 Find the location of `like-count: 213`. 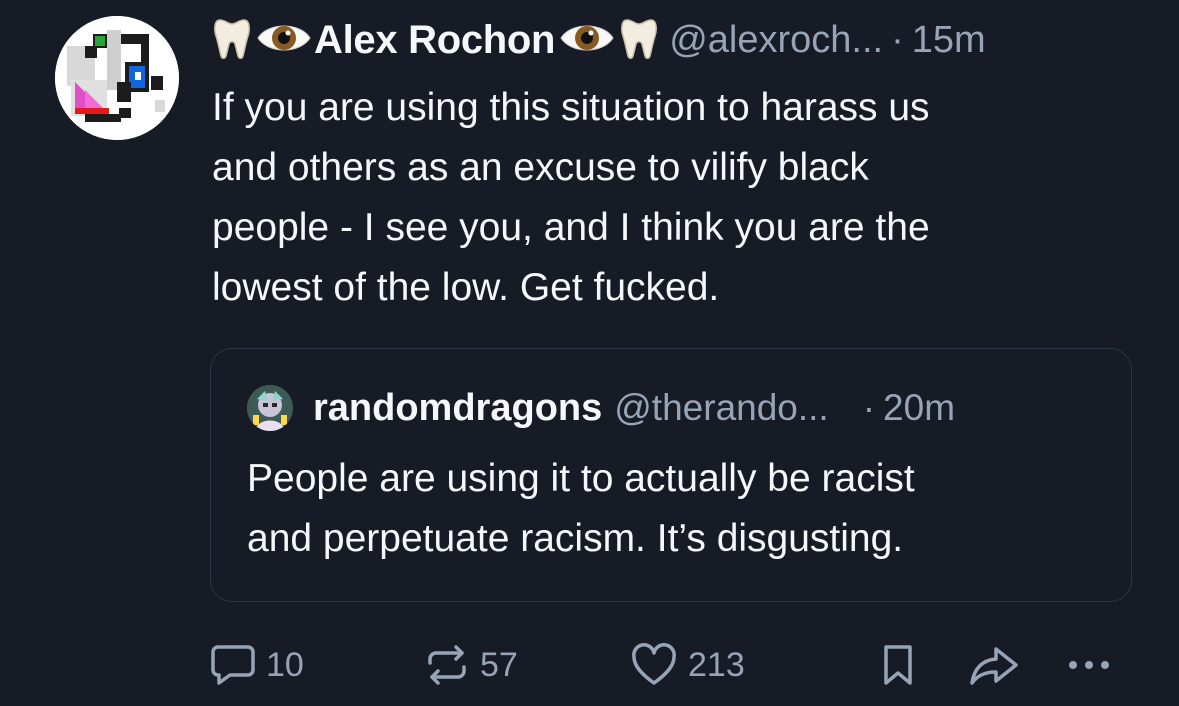

like-count: 213 is located at coordinates (716, 664).